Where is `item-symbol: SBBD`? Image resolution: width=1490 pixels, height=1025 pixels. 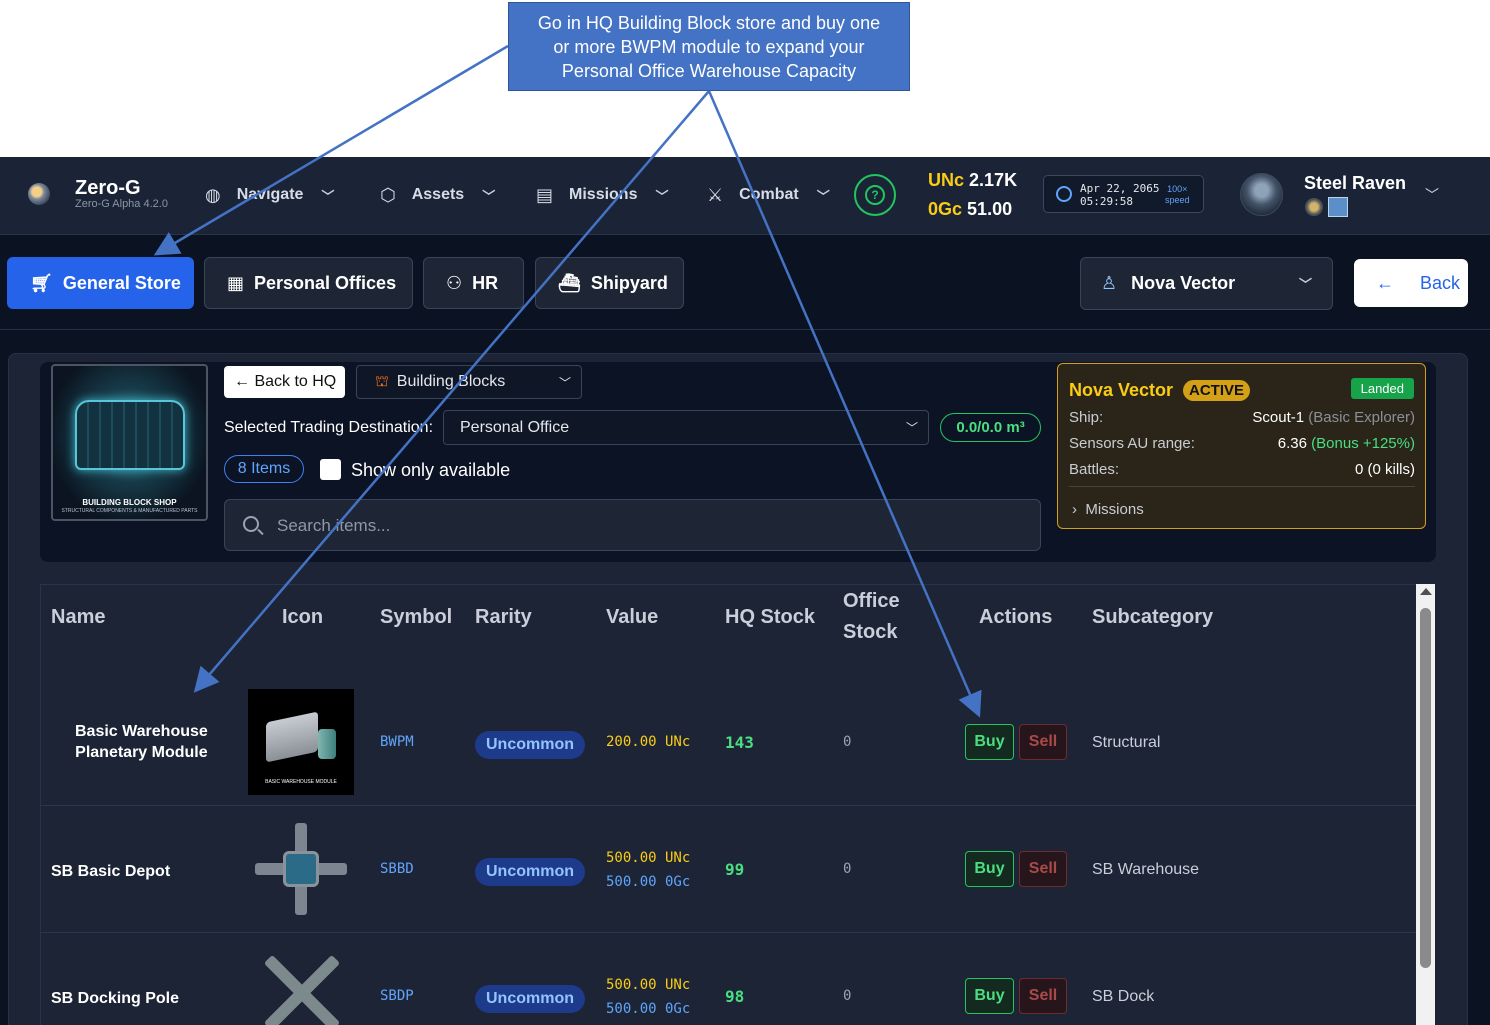
item-symbol: SBBD is located at coordinates (397, 869).